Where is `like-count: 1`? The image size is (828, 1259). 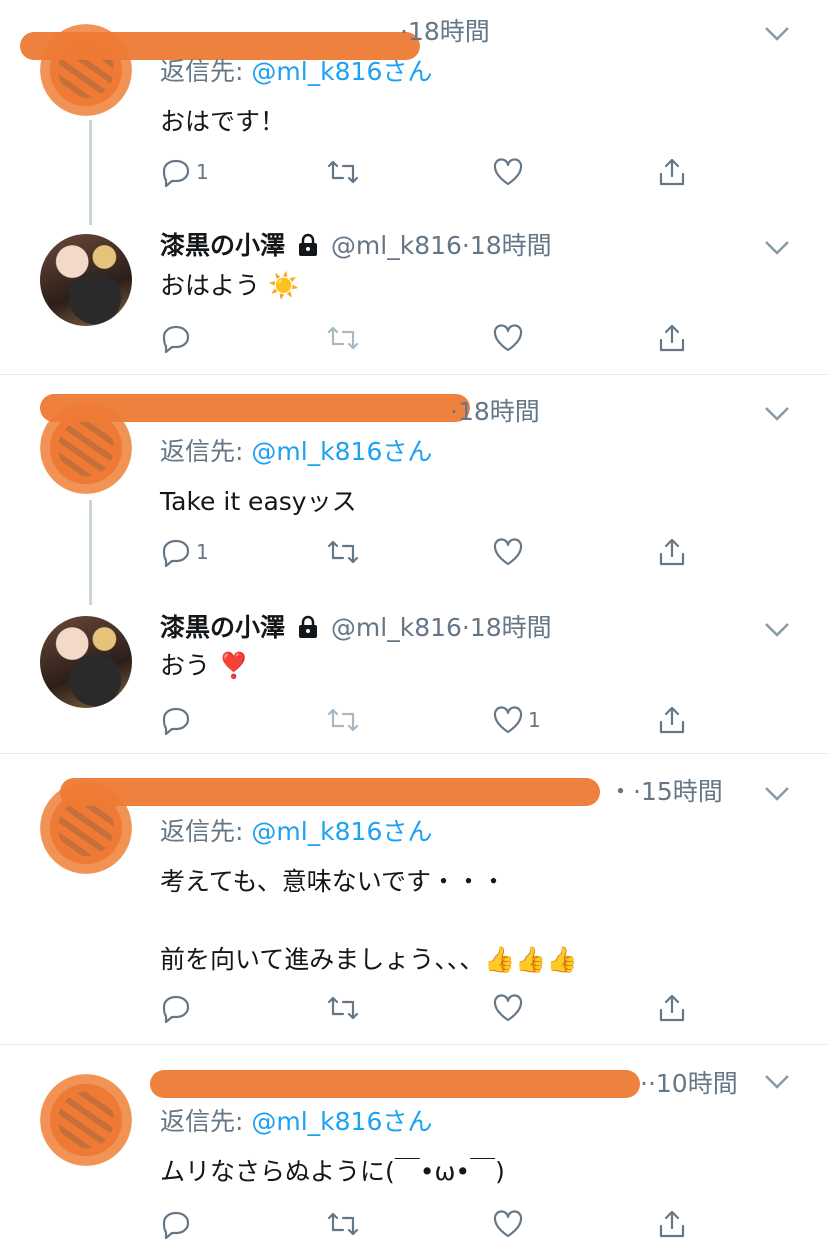 like-count: 1 is located at coordinates (534, 720).